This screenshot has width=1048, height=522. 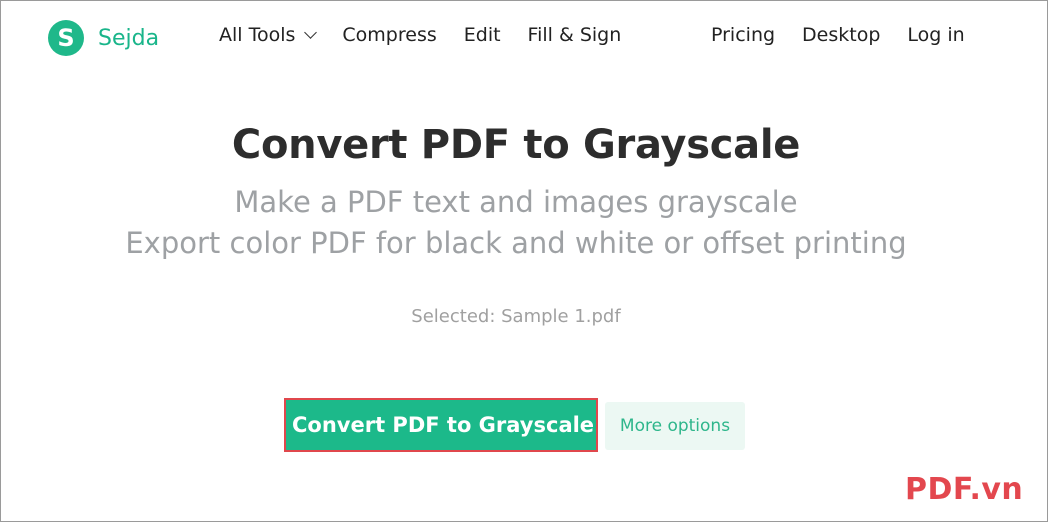 I want to click on account-nav: Pricing Desktop Log in, so click(x=851, y=35).